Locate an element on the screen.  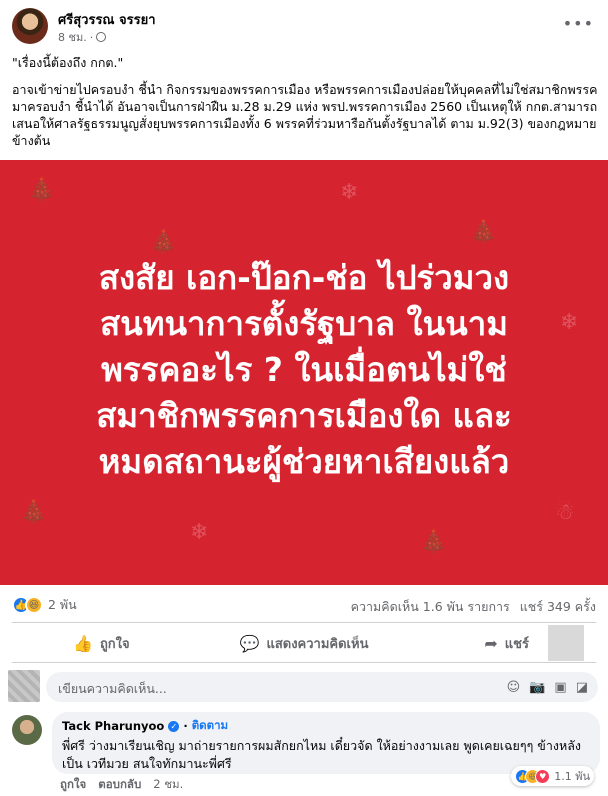
share-label: แชร์ is located at coordinates (516, 644).